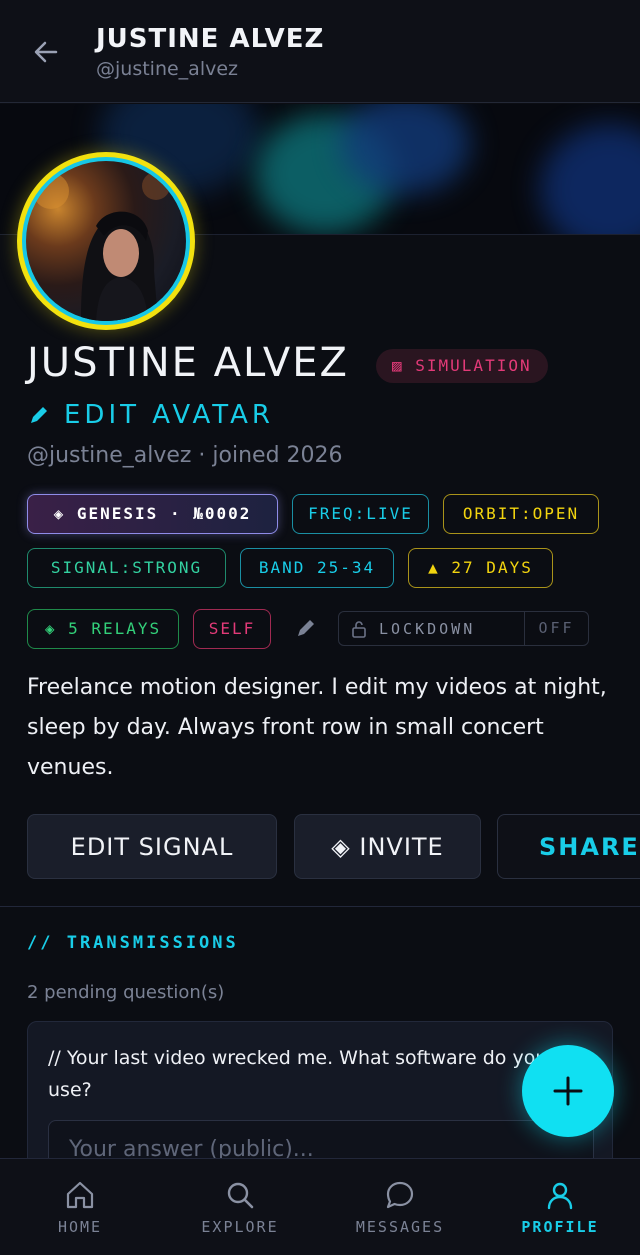 This screenshot has height=1255, width=640. Describe the element at coordinates (169, 415) in the screenshot. I see `edit-avatar-label: EDIT AVATAR` at that location.